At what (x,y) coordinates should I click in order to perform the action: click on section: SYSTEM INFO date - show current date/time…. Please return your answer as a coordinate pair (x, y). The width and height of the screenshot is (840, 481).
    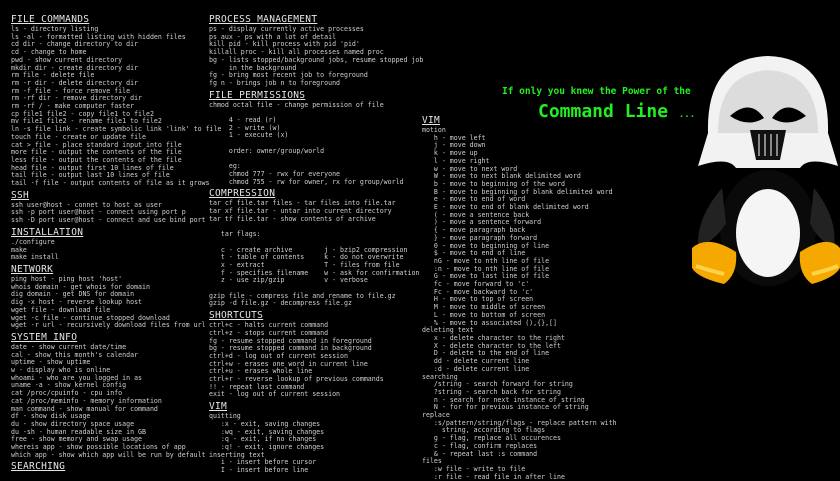
    Looking at the image, I should click on (108, 396).